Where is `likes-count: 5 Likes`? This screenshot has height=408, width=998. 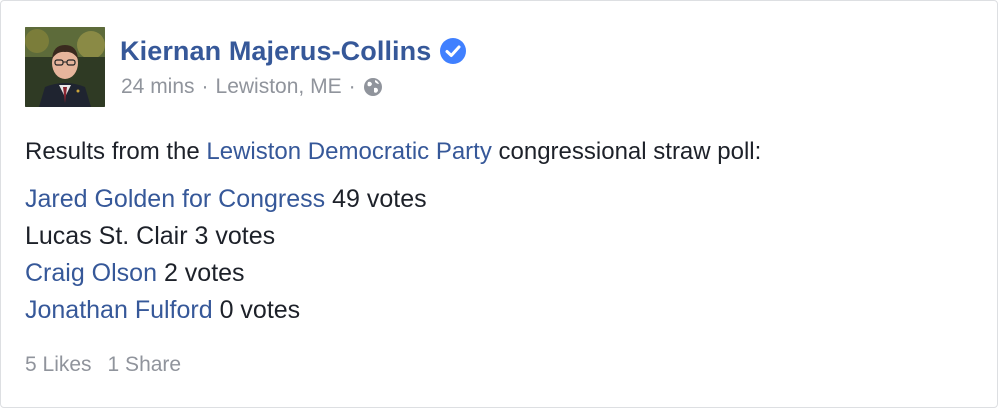
likes-count: 5 Likes is located at coordinates (58, 365).